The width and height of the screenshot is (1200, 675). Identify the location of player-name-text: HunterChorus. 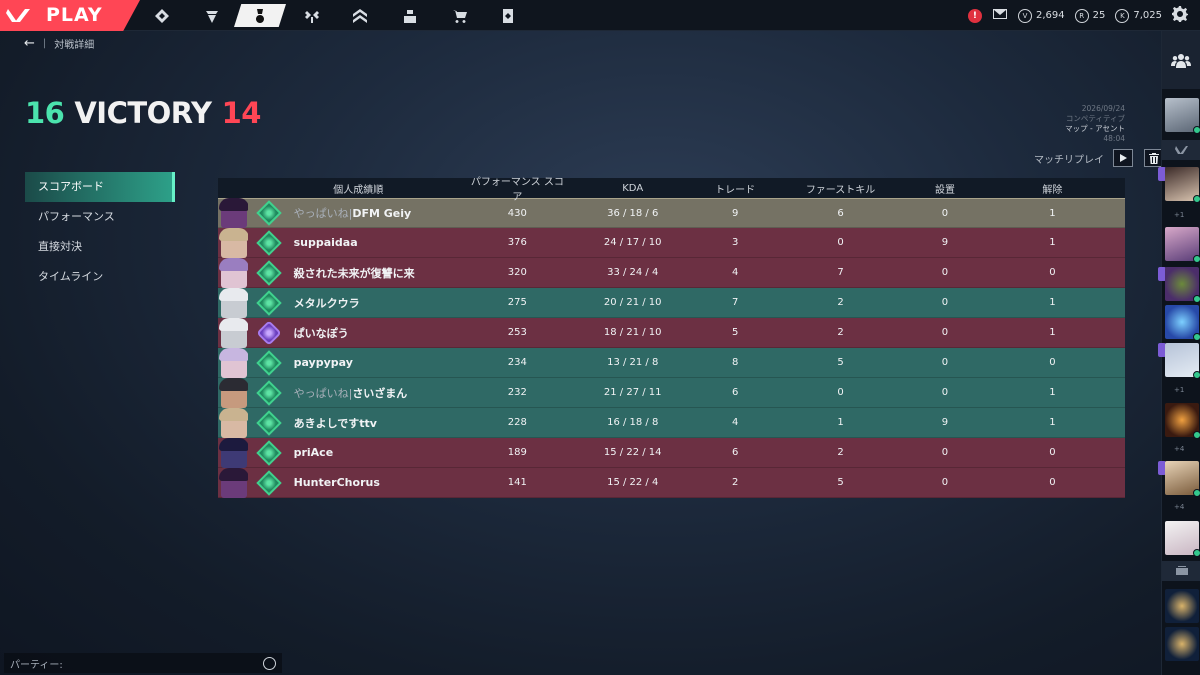
(336, 482).